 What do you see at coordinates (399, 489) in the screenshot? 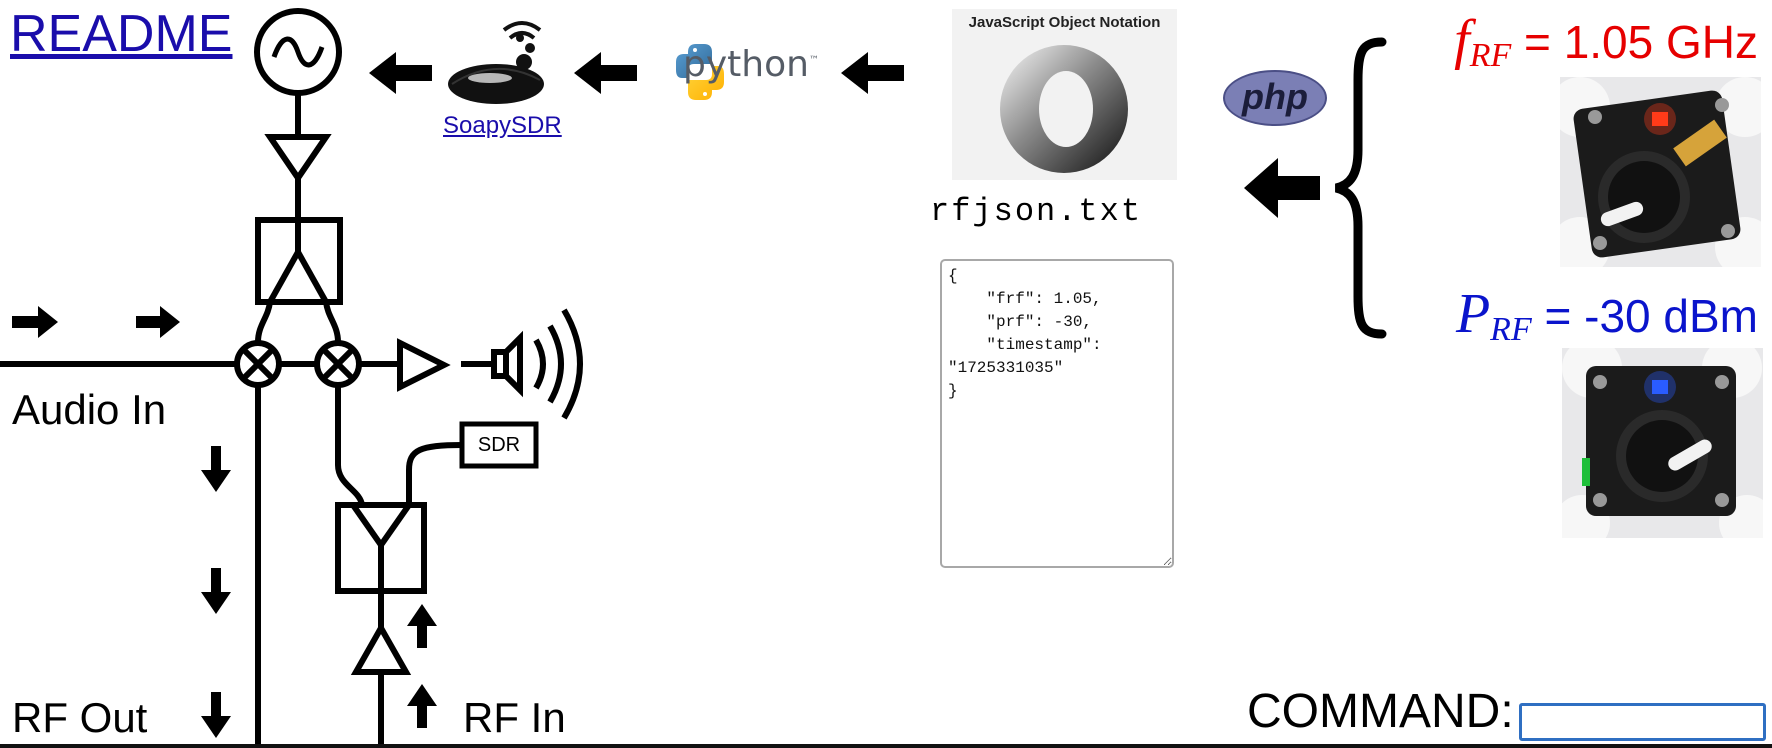
I see `rx-path` at bounding box center [399, 489].